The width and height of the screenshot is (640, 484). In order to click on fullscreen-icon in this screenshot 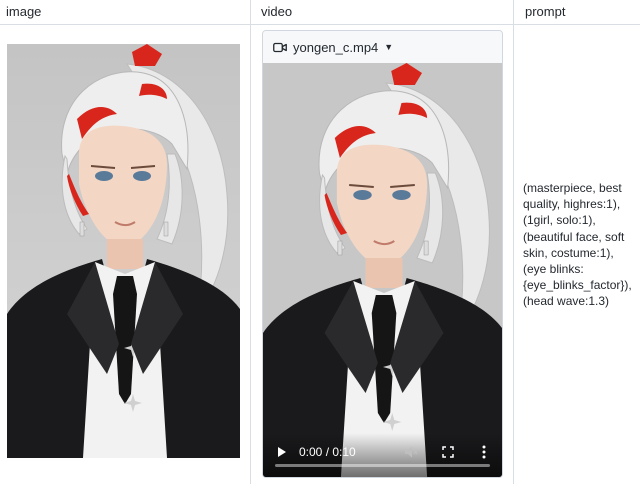, I will do `click(448, 452)`.